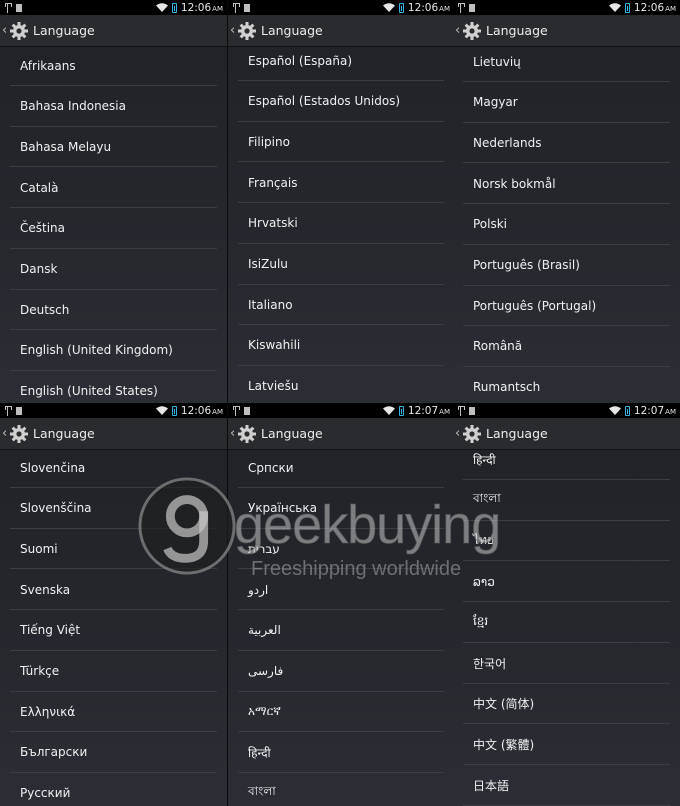 The width and height of the screenshot is (680, 806). What do you see at coordinates (341, 346) in the screenshot?
I see `language-item: Kiswahili` at bounding box center [341, 346].